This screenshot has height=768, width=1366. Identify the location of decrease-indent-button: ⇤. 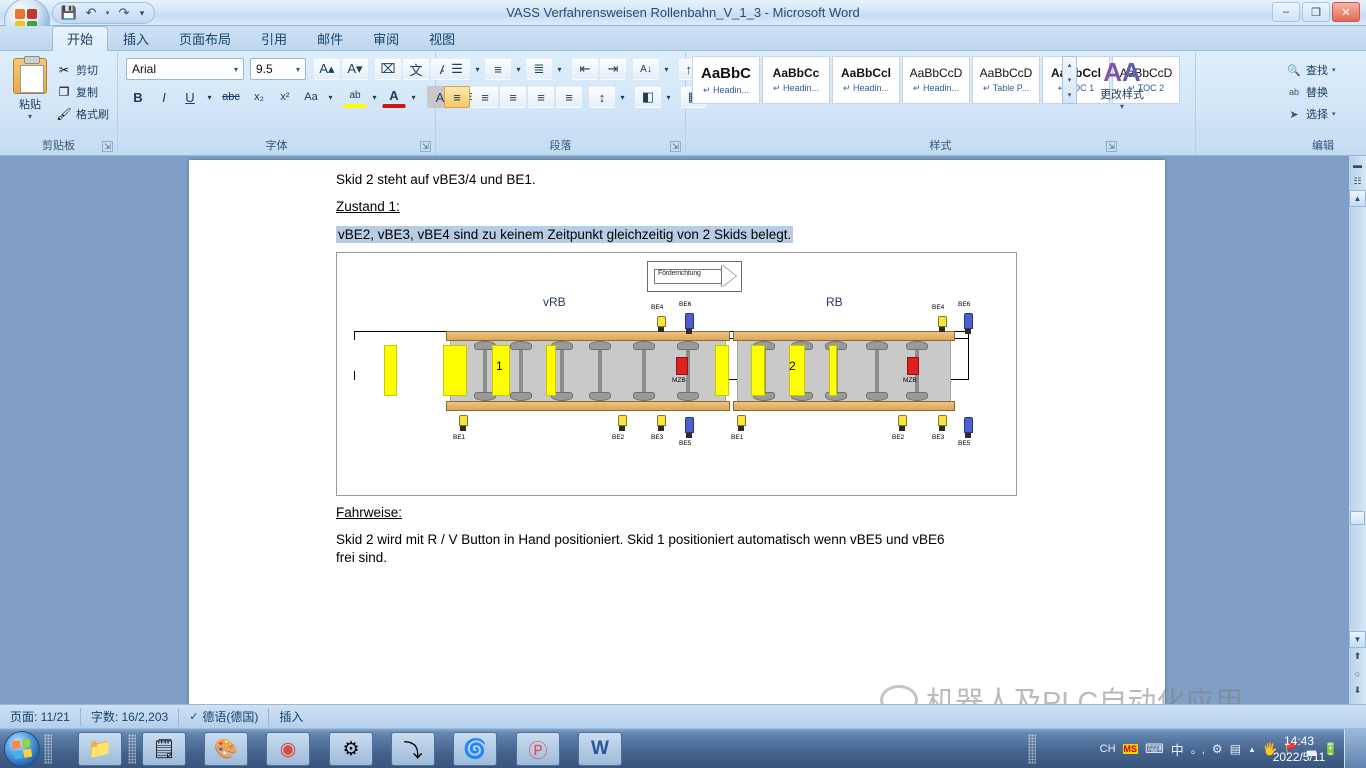
(585, 69).